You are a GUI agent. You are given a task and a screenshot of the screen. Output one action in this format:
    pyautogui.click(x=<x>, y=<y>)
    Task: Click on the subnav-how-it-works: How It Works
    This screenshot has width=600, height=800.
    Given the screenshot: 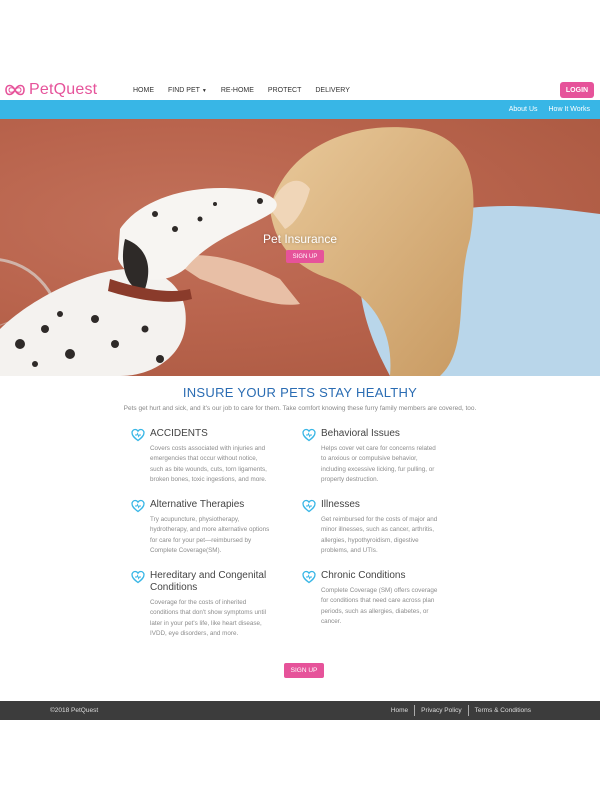 What is the action you would take?
    pyautogui.click(x=570, y=109)
    